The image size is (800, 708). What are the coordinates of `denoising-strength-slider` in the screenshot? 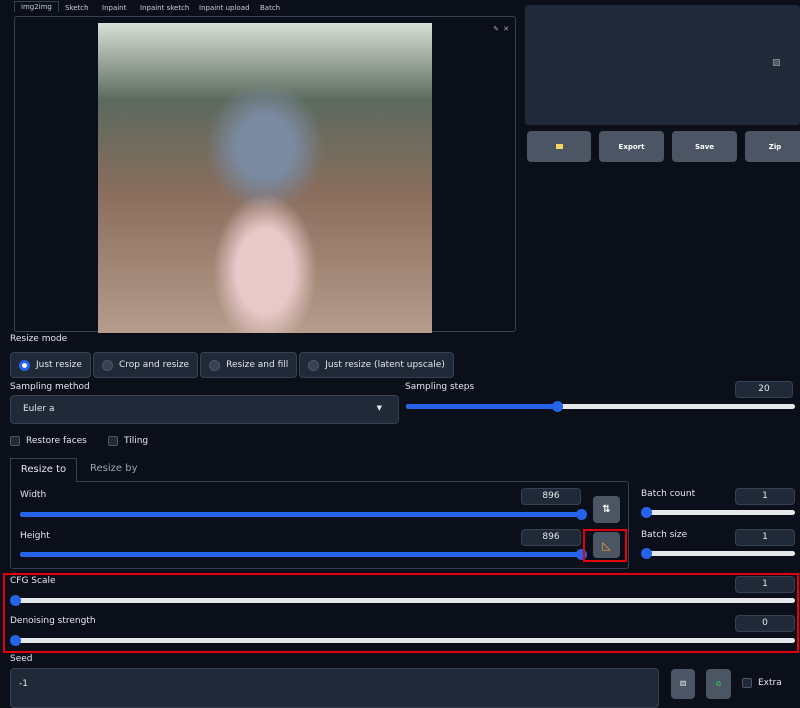 It's located at (402, 640).